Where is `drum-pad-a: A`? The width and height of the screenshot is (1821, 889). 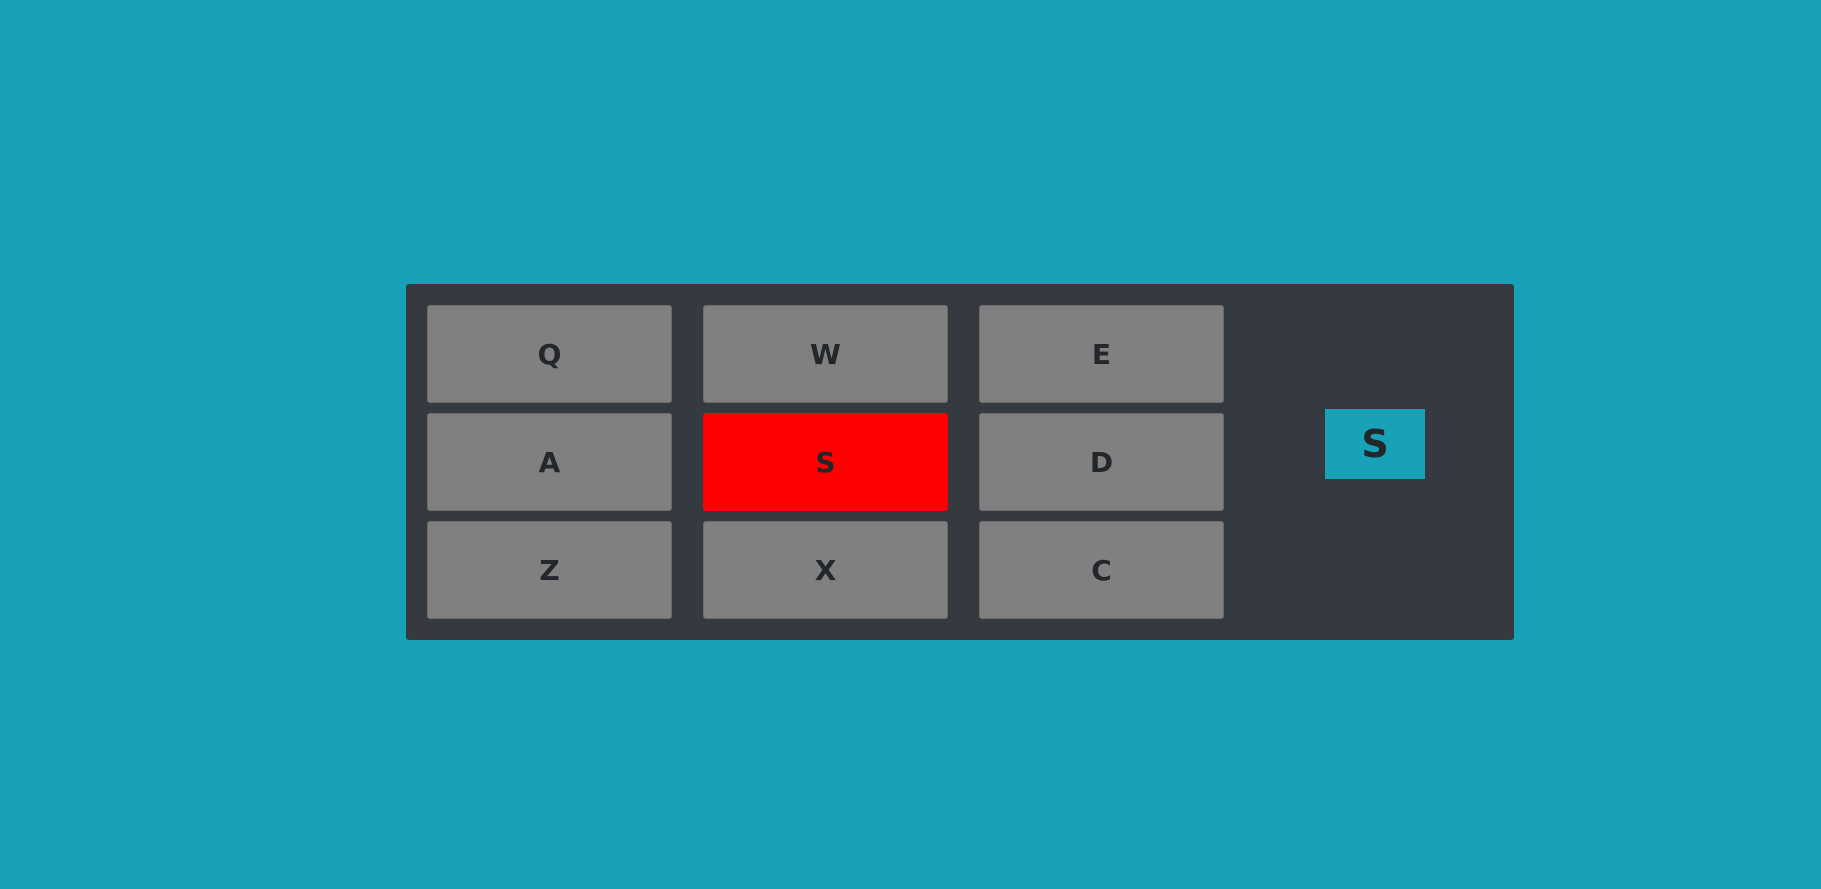
drum-pad-a: A is located at coordinates (549, 462).